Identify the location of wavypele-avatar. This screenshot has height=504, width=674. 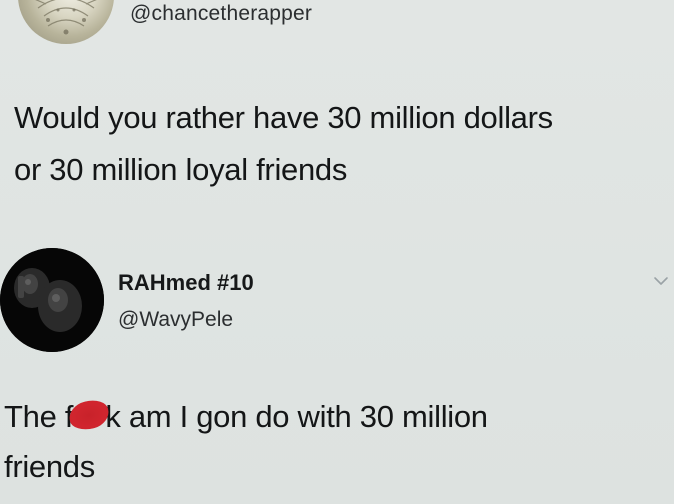
(52, 300).